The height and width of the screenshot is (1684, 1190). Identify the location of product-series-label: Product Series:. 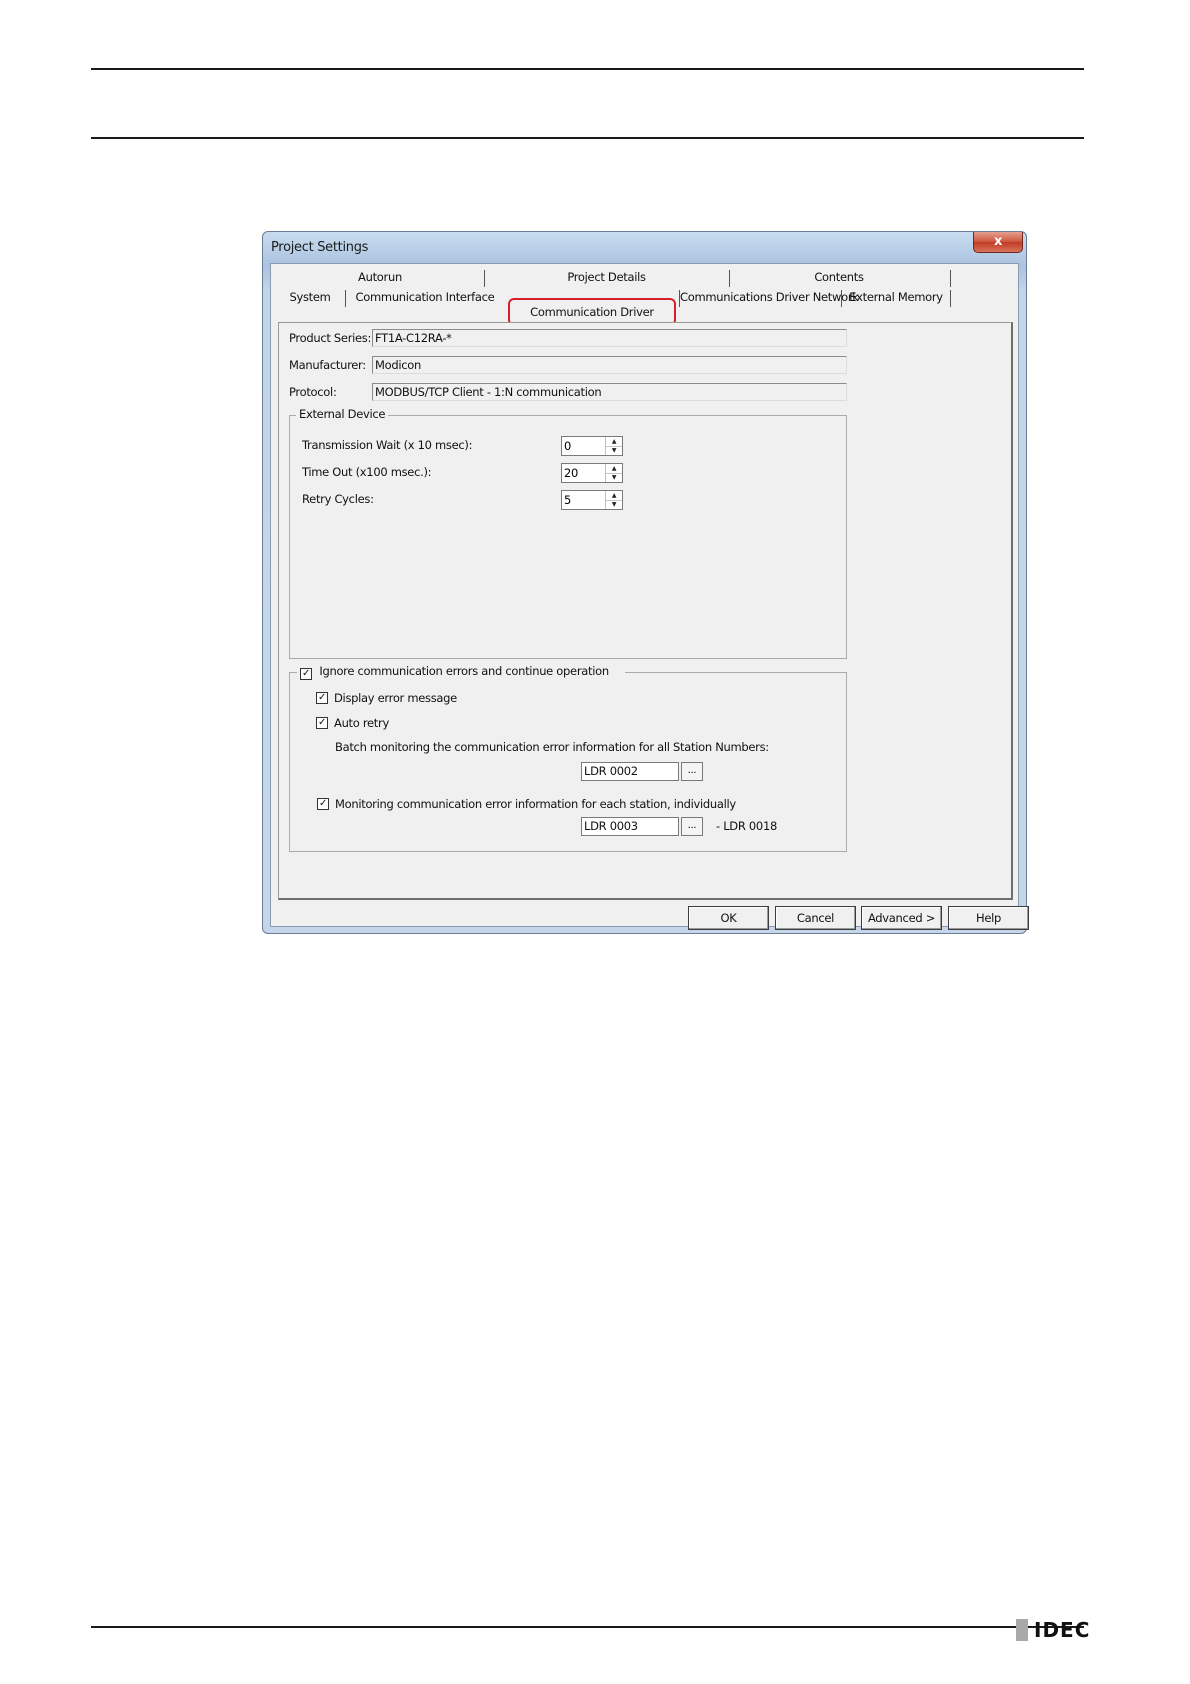
(330, 338).